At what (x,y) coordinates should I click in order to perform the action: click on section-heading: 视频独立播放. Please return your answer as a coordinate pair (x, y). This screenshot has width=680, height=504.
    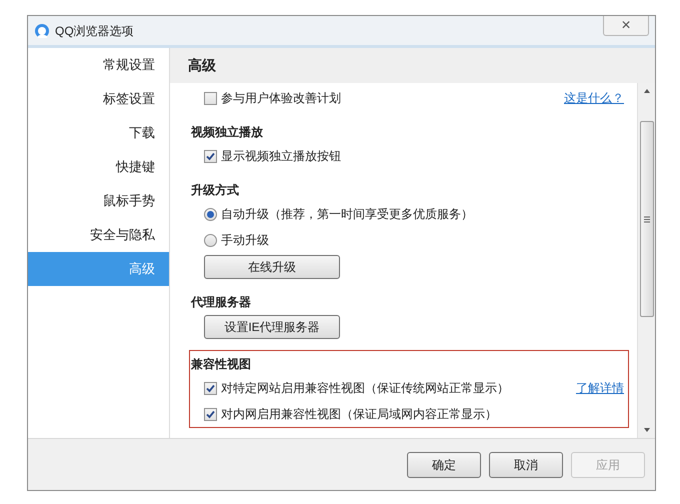
    Looking at the image, I should click on (227, 132).